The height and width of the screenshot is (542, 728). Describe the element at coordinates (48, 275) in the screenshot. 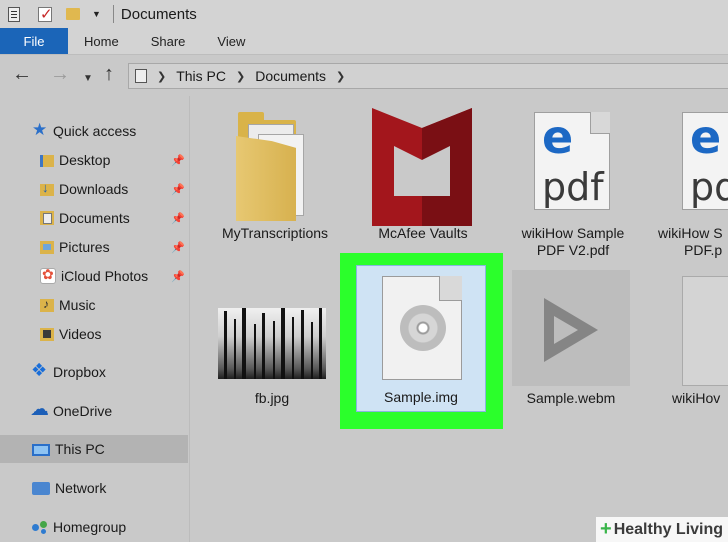

I see `icloud-photos-icon` at that location.